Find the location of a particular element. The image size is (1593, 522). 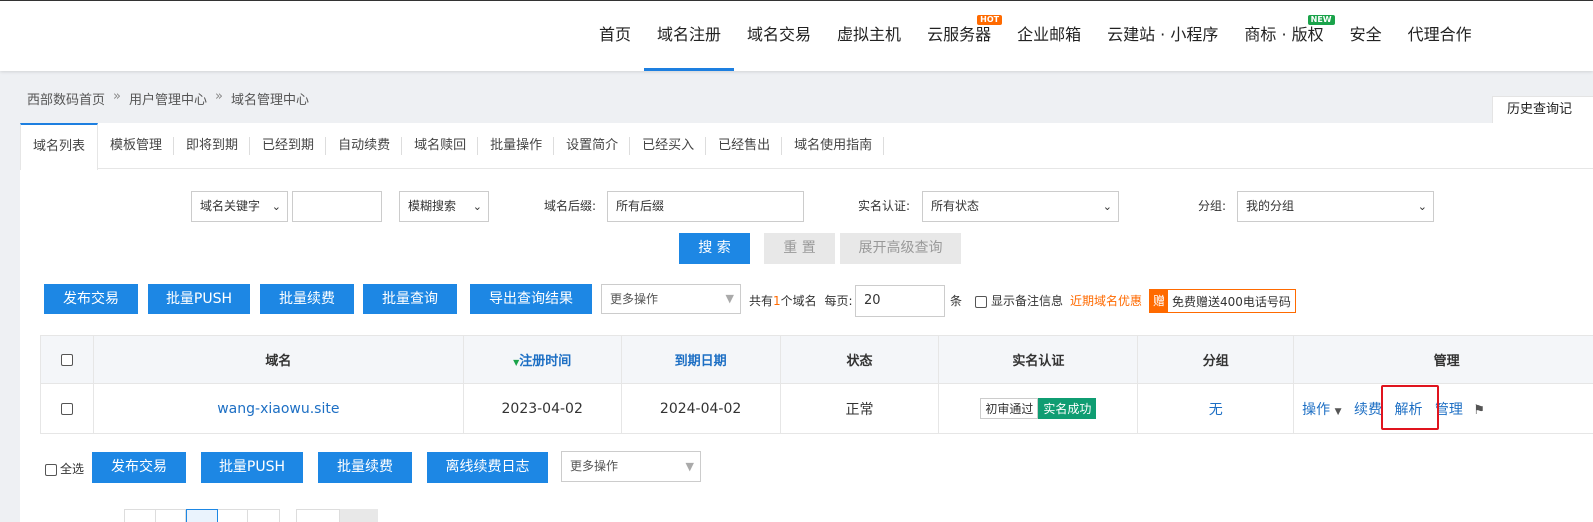

tab-guide: 域名使用指南 is located at coordinates (833, 146).